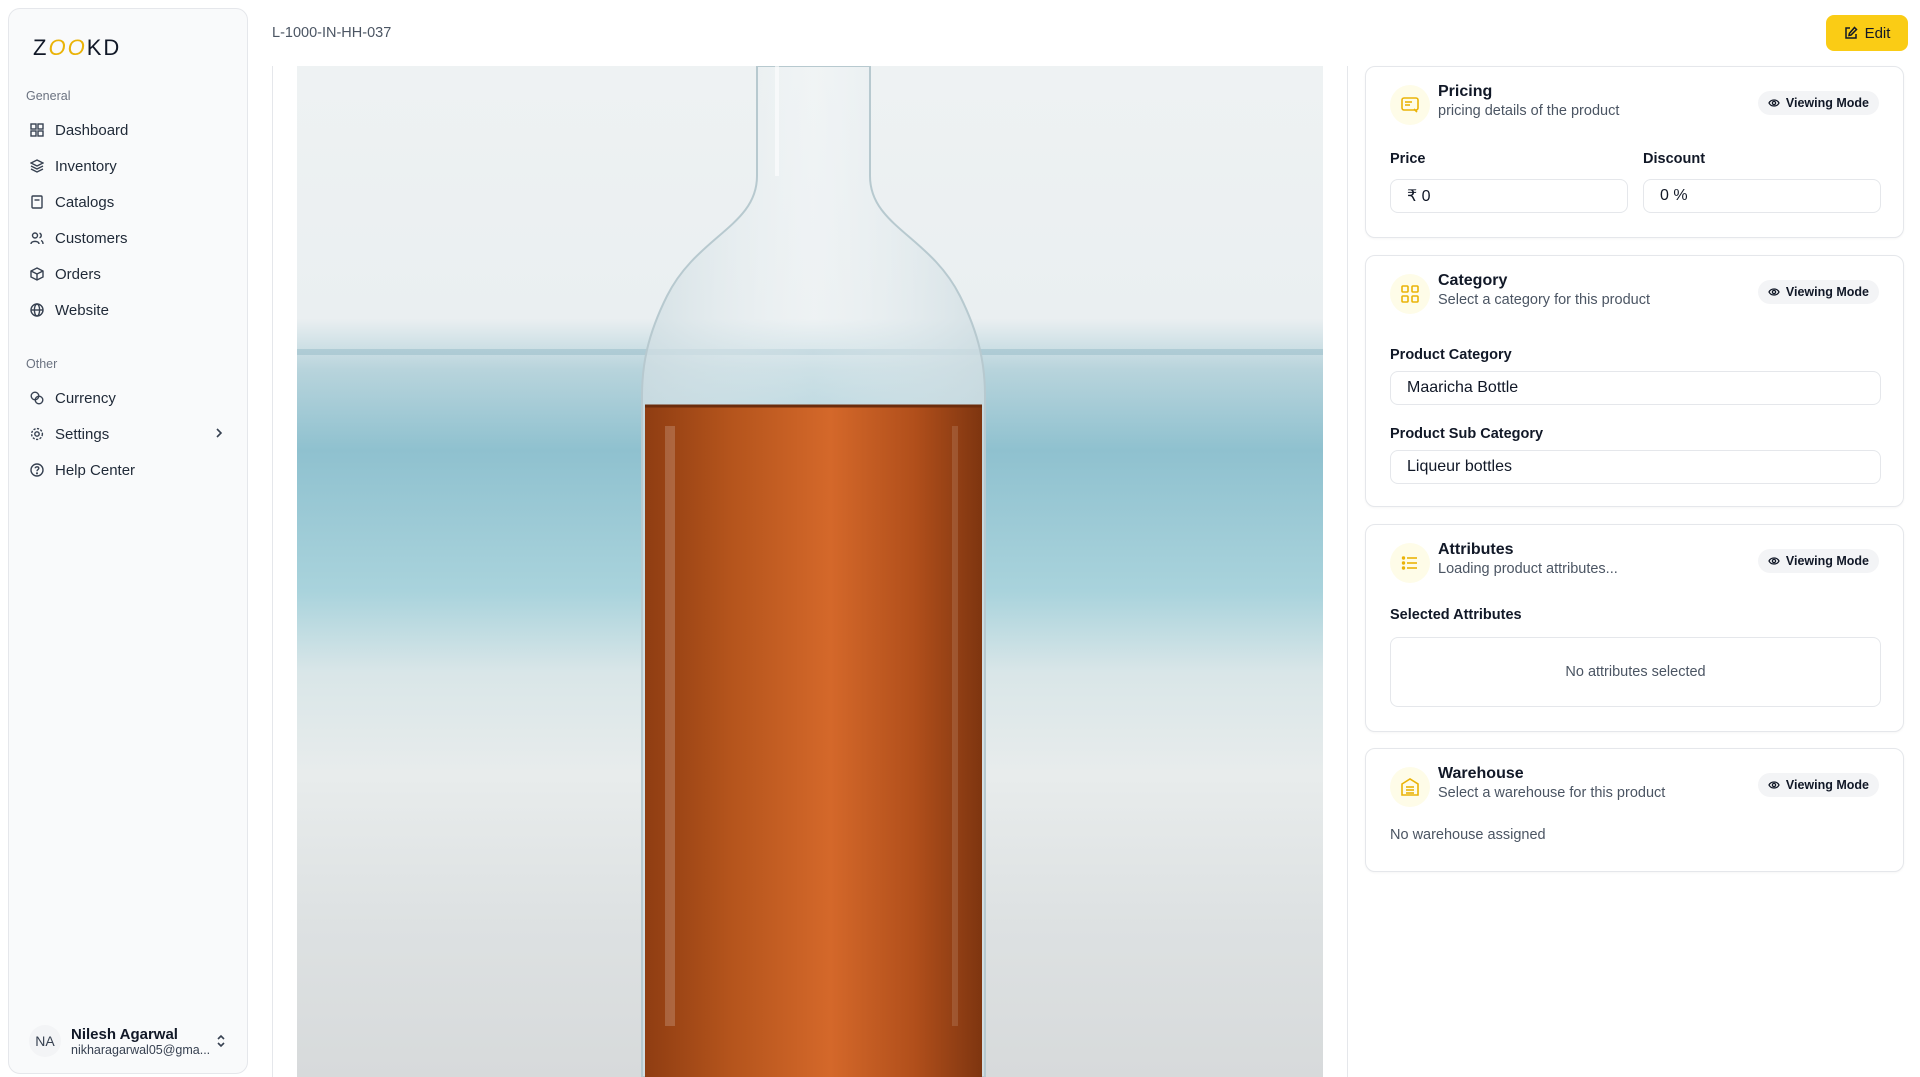 The width and height of the screenshot is (1920, 1077). What do you see at coordinates (37, 166) in the screenshot?
I see `layers-icon` at bounding box center [37, 166].